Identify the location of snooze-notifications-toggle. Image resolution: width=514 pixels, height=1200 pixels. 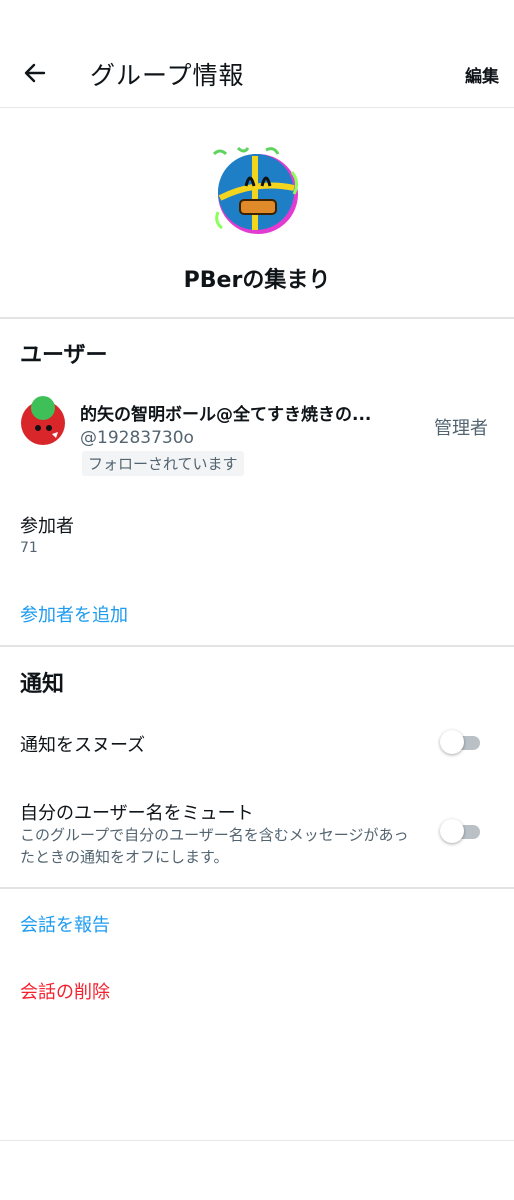
(460, 742).